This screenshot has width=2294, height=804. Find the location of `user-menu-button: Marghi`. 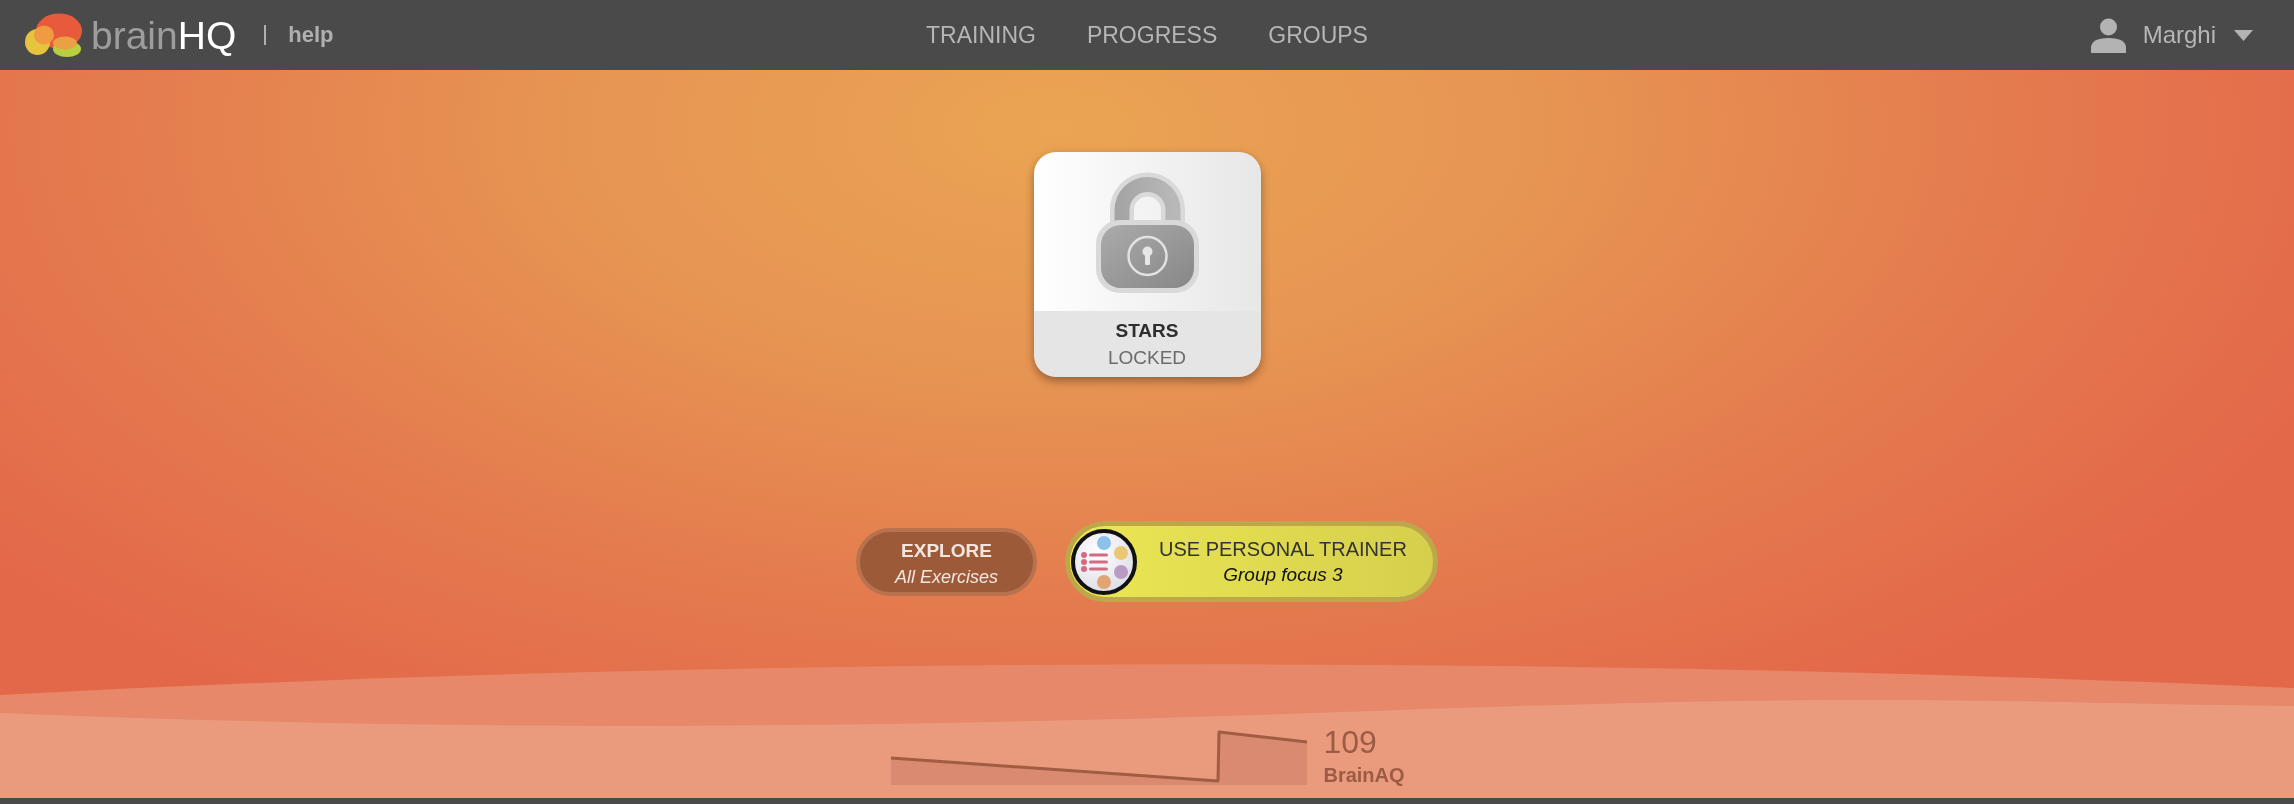

user-menu-button: Marghi is located at coordinates (2171, 35).